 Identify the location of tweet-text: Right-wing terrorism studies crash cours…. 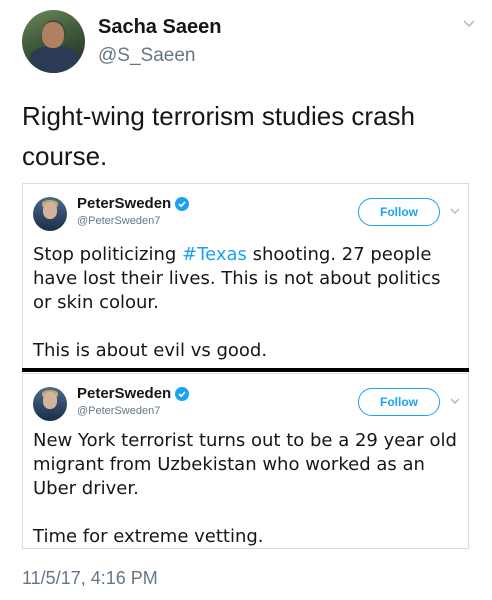
(242, 136).